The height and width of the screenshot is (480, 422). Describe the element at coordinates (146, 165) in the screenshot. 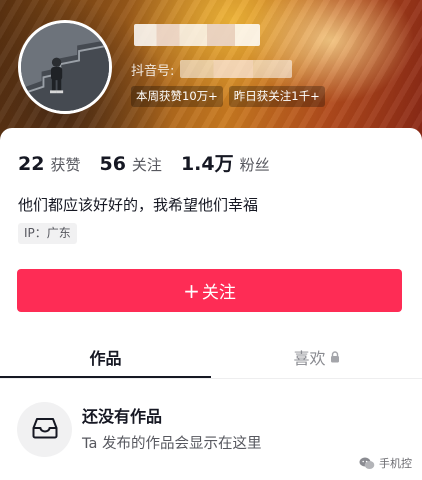

I see `following-label: 关注` at that location.